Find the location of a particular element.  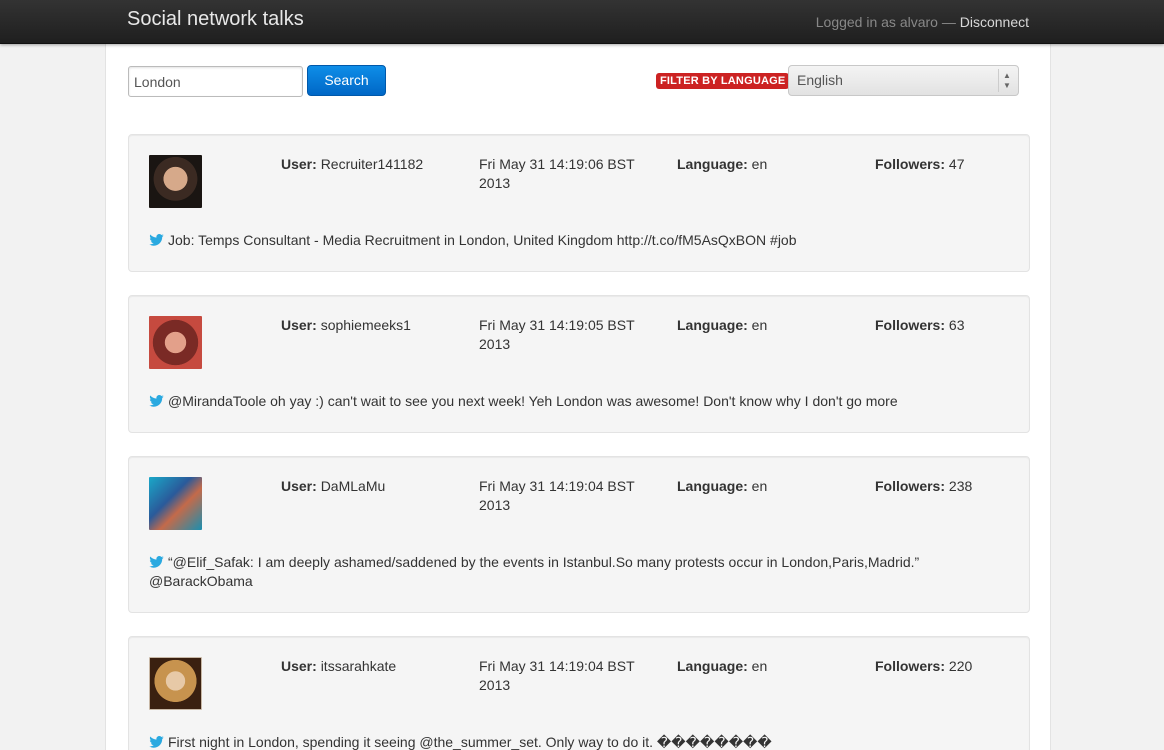

disconnect-link: Disconnect is located at coordinates (994, 22).